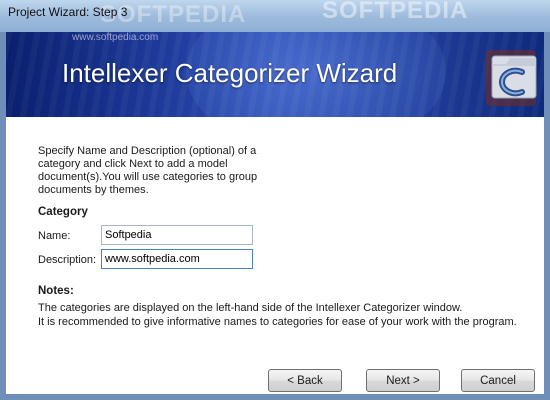 Image resolution: width=550 pixels, height=400 pixels. What do you see at coordinates (177, 259) in the screenshot?
I see `description-field` at bounding box center [177, 259].